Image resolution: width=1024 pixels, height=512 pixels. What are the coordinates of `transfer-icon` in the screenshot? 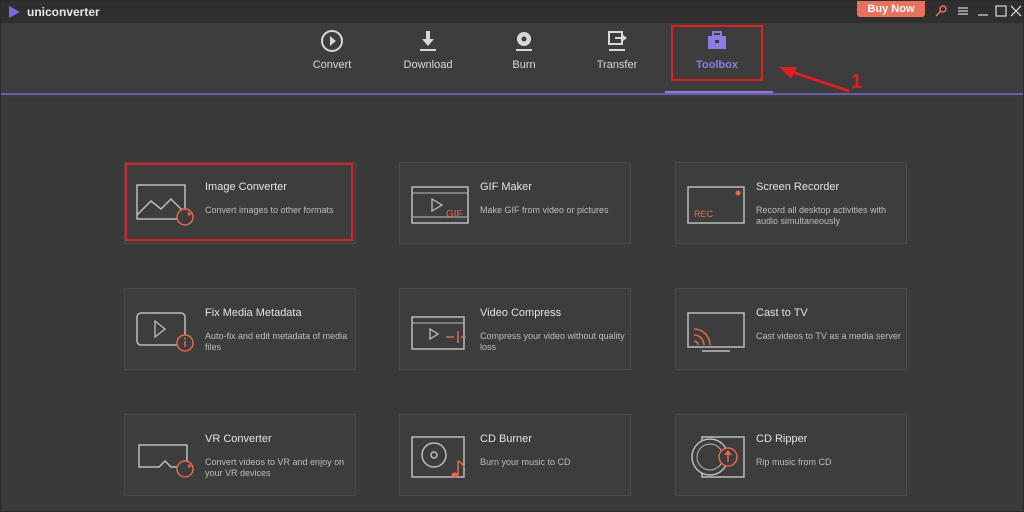 It's located at (617, 41).